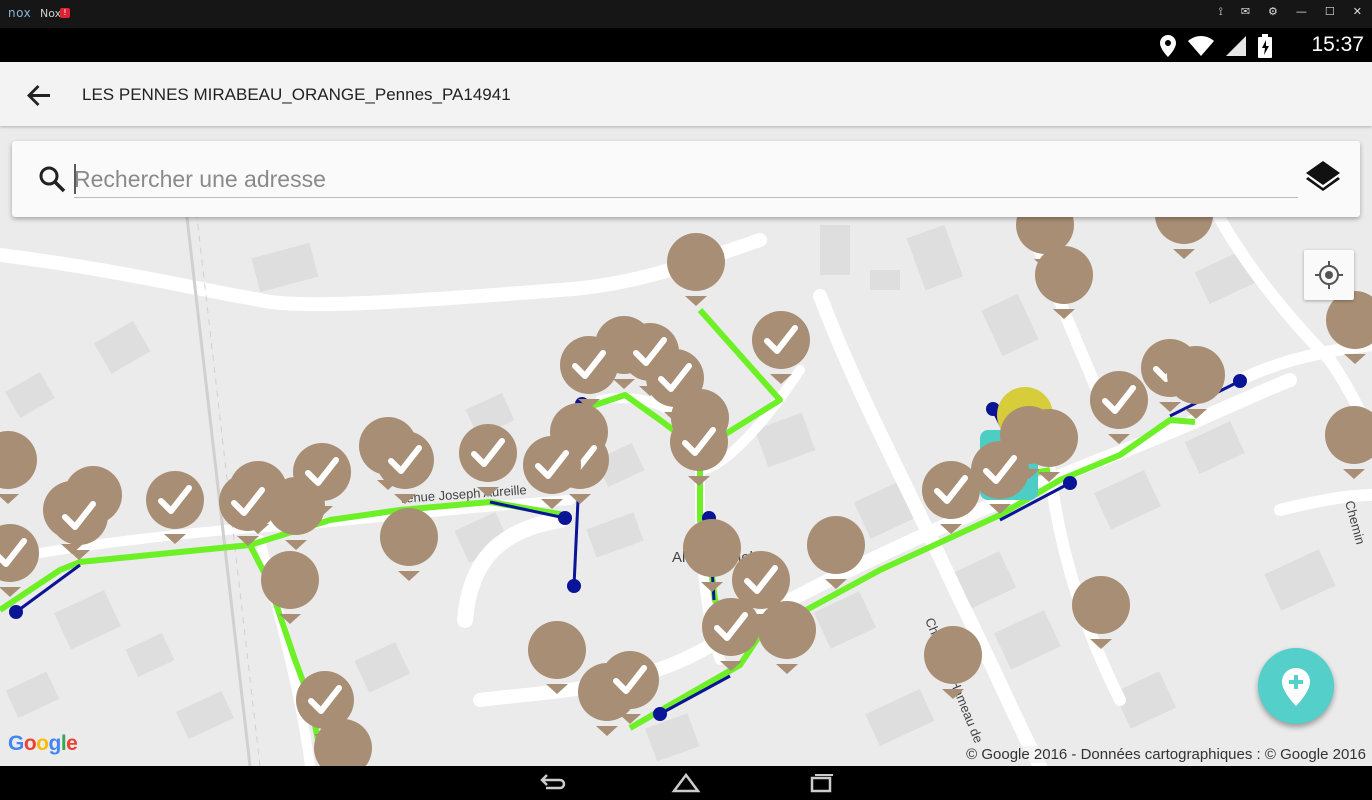  What do you see at coordinates (821, 783) in the screenshot?
I see `recents-nav-icon` at bounding box center [821, 783].